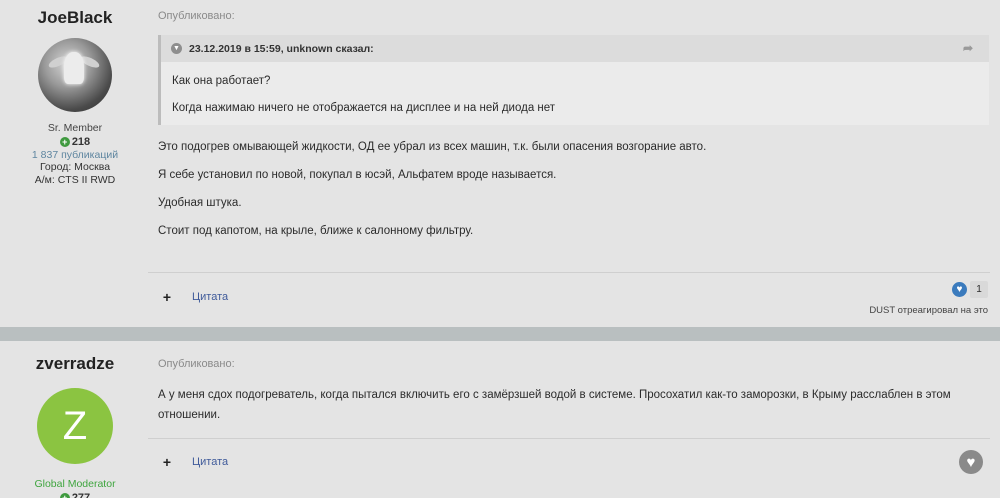  What do you see at coordinates (75, 364) in the screenshot?
I see `author-name: zverradze` at bounding box center [75, 364].